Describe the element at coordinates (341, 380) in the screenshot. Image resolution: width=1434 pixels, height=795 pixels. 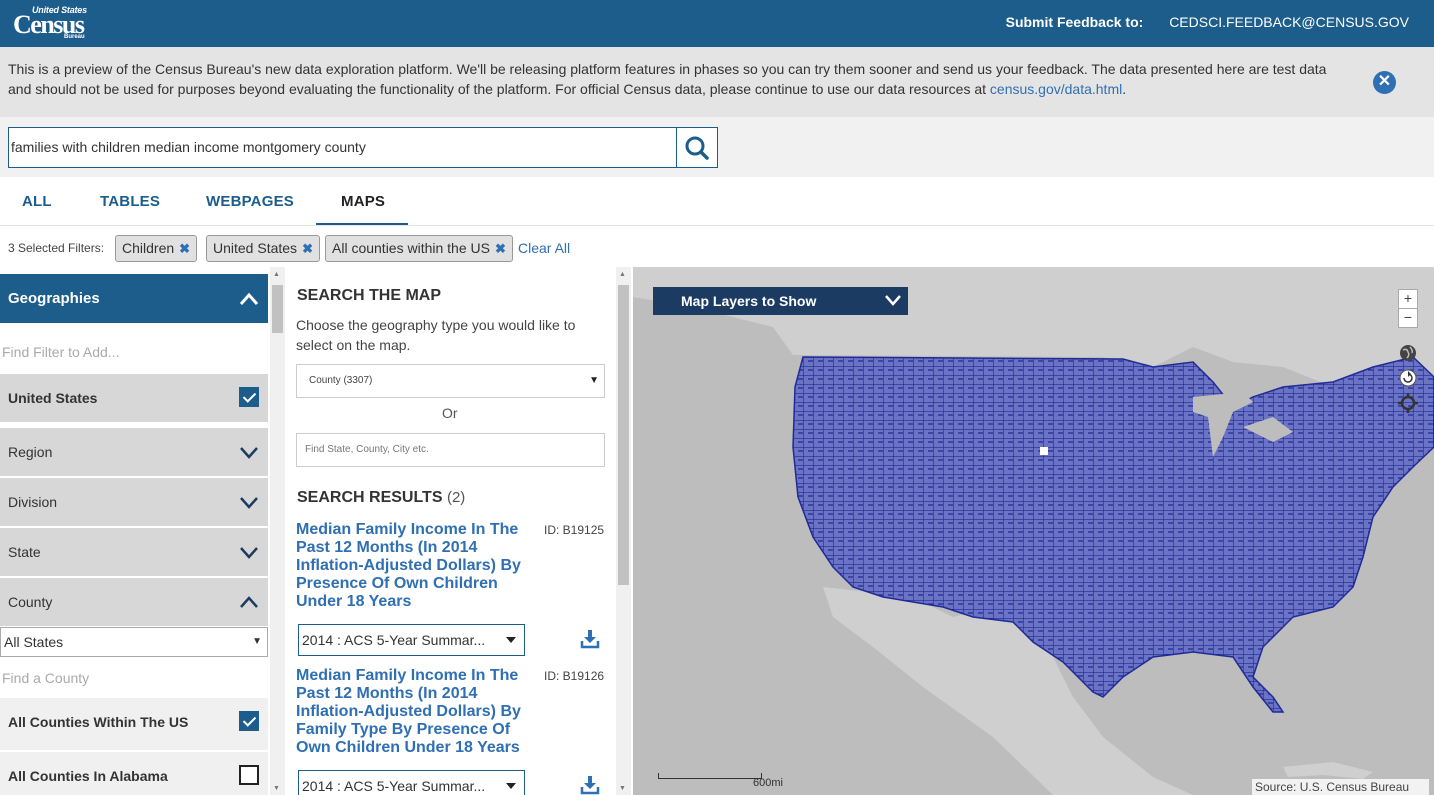
I see `geography-type-value: County (3307)` at that location.